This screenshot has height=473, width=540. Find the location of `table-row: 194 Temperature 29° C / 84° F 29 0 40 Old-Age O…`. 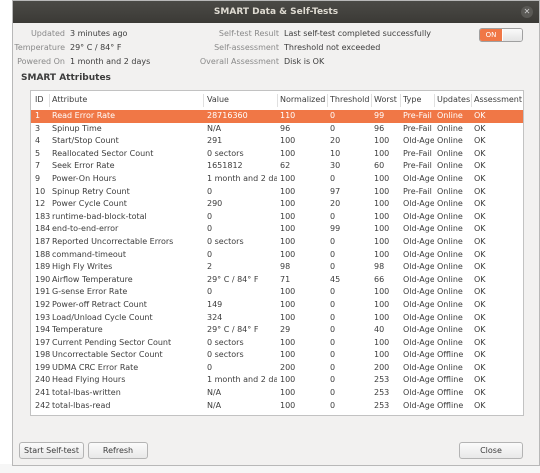

table-row: 194 Temperature 29° C / 84° F 29 0 40 Old-Age O… is located at coordinates (277, 330).